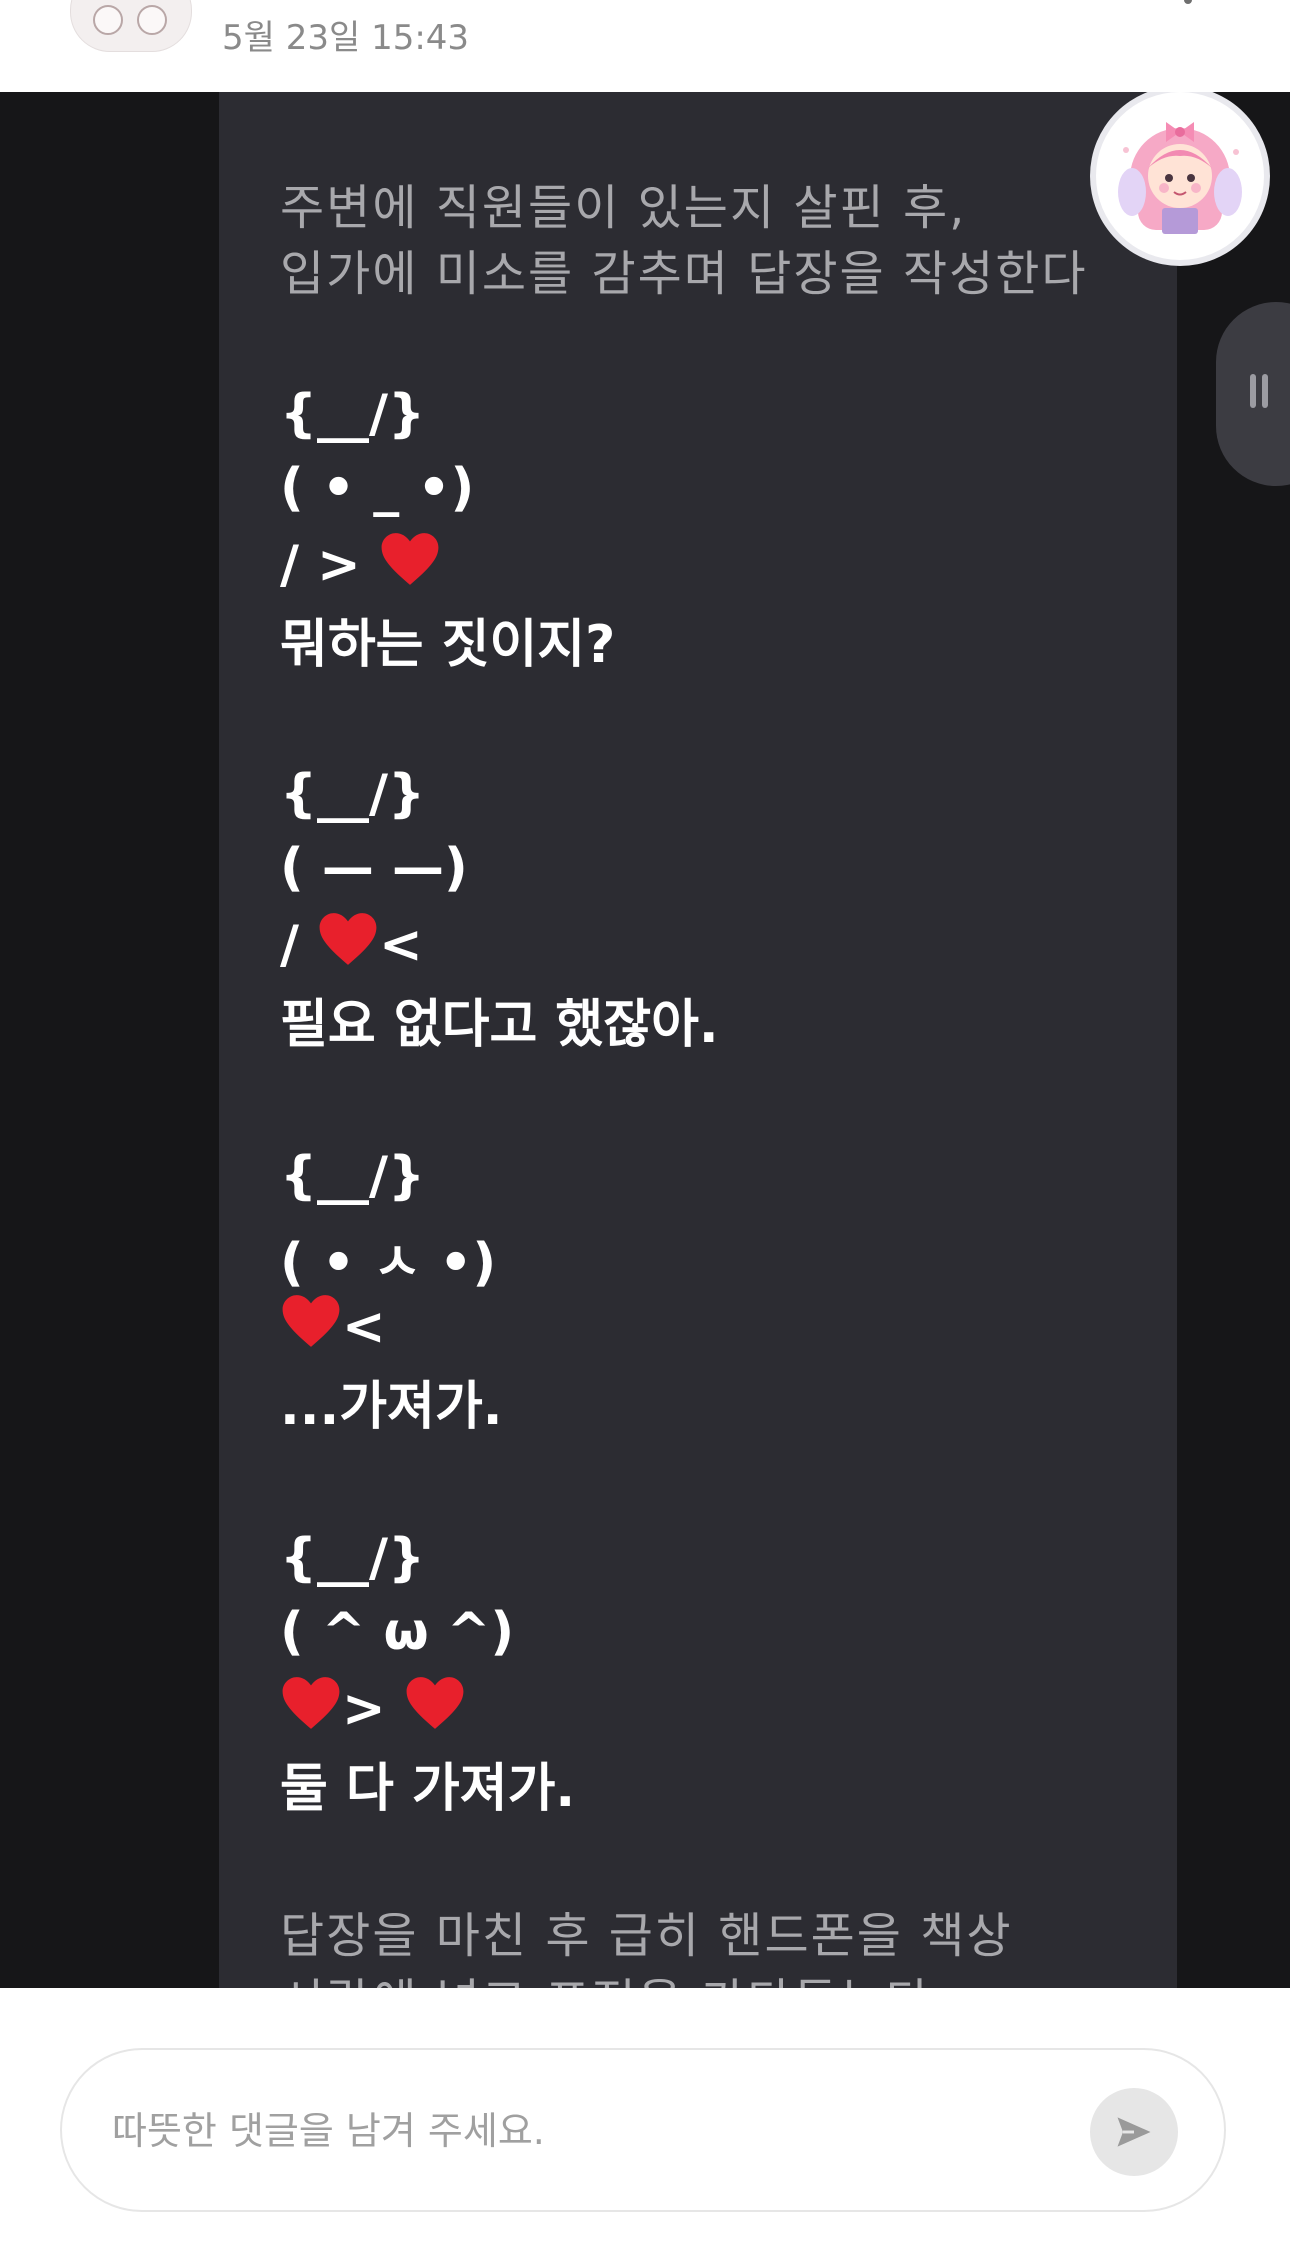 The image size is (1290, 2256). I want to click on post-header: 5월 23일 15:43, so click(645, 46).